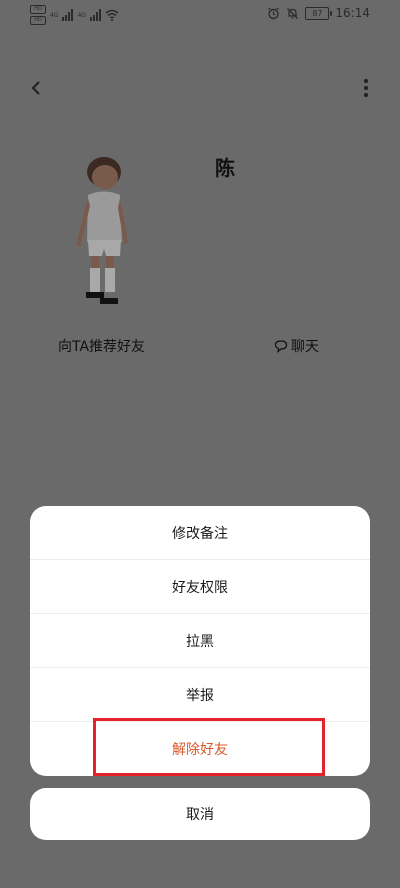  I want to click on more-vertical-icon, so click(366, 88).